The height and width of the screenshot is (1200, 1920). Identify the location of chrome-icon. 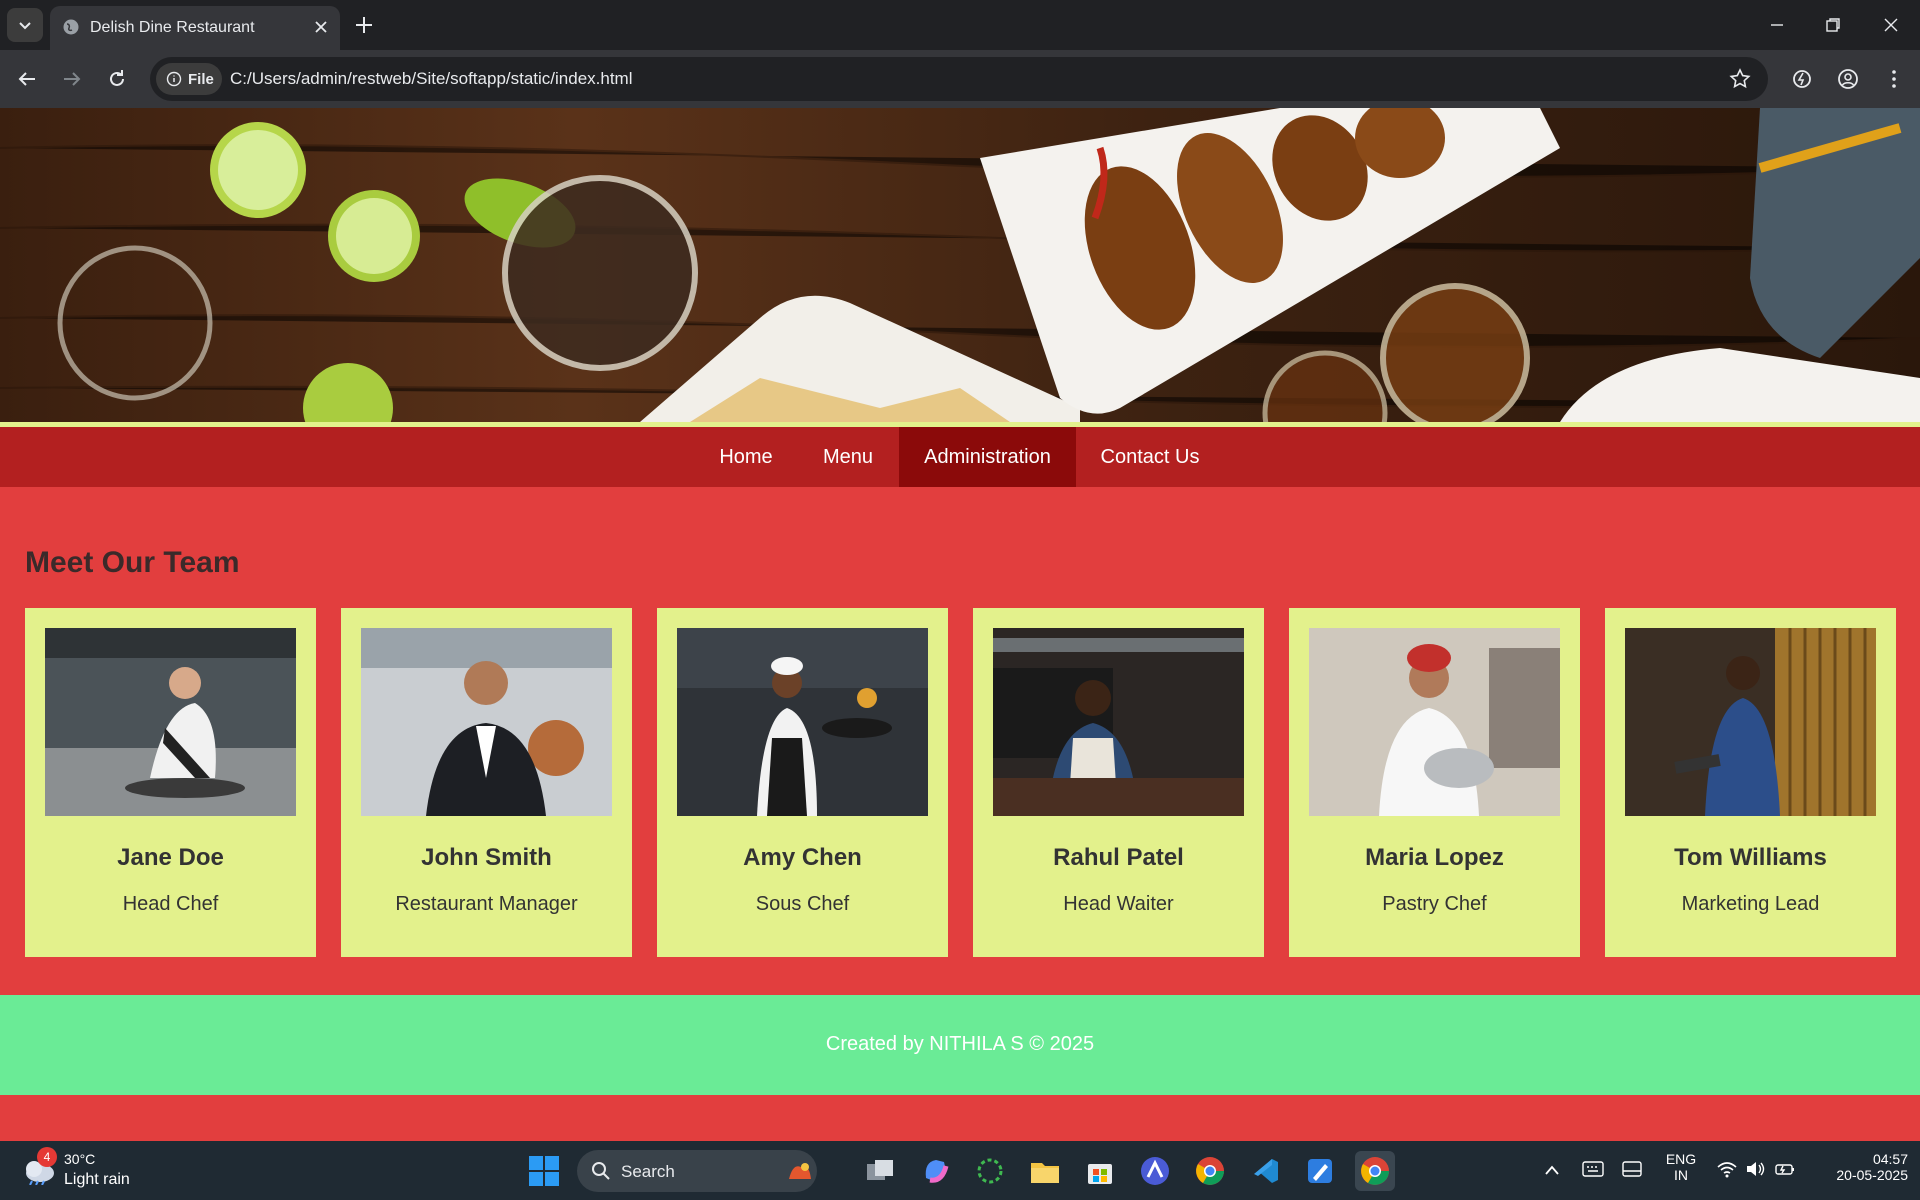
(1210, 1171).